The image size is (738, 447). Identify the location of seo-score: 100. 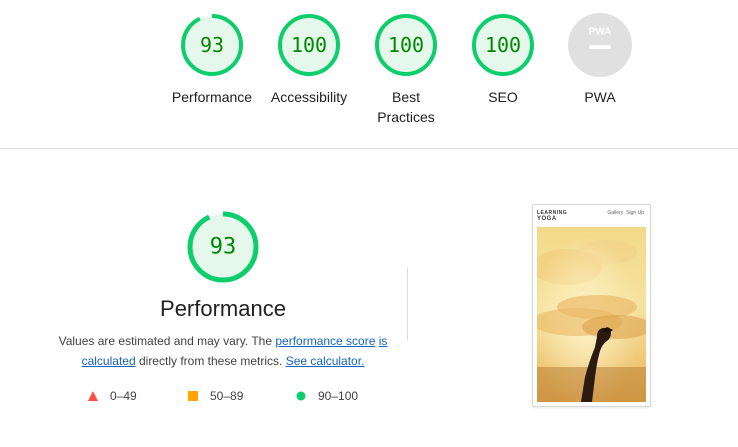
(503, 45).